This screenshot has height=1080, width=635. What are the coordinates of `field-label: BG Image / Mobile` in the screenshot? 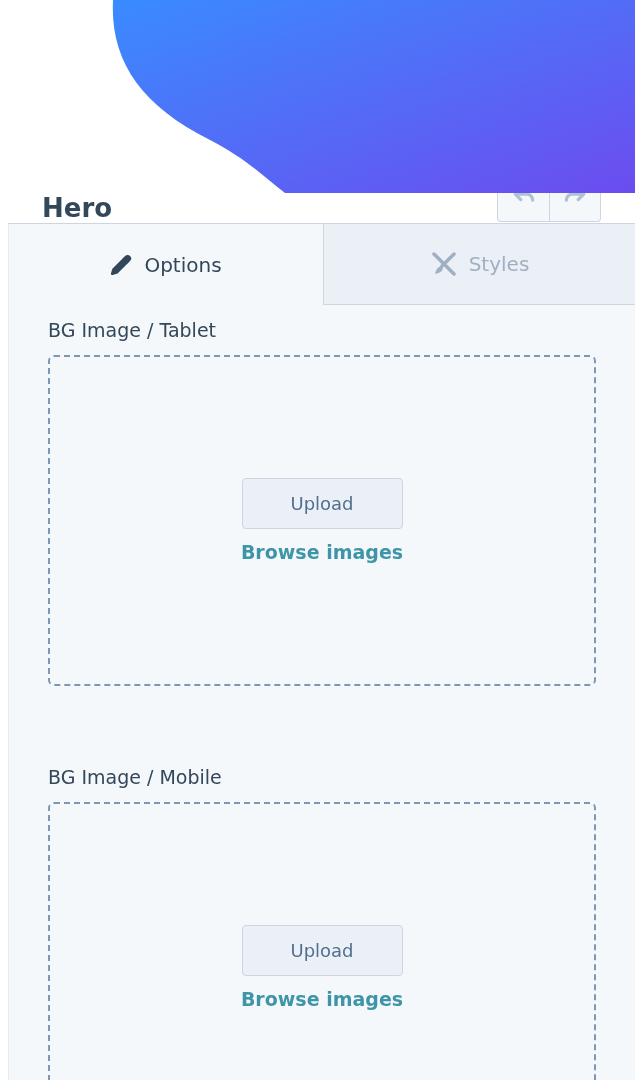 It's located at (135, 777).